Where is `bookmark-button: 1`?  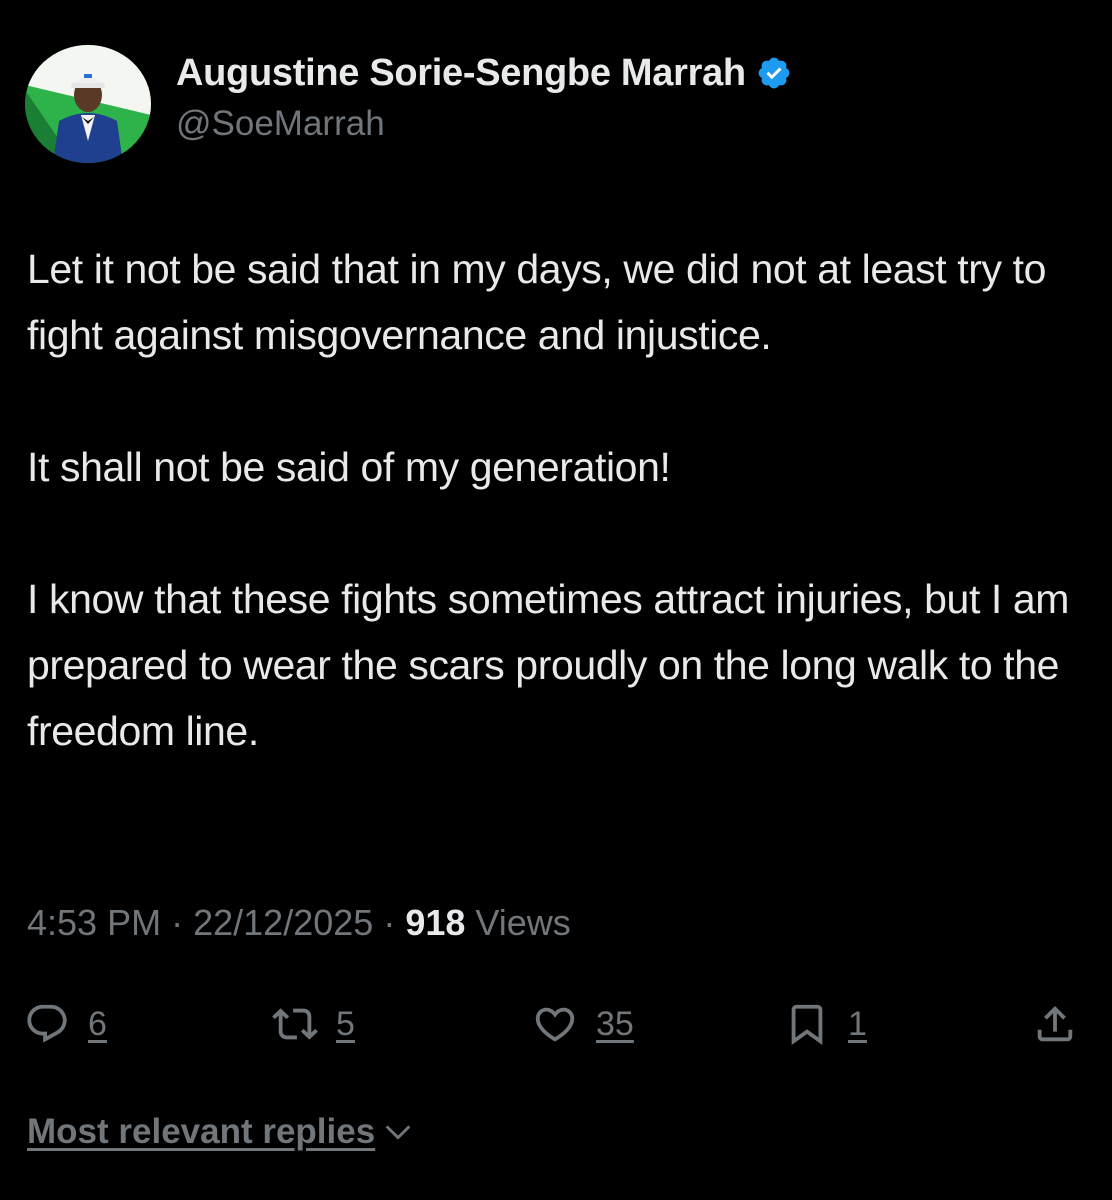
bookmark-button: 1 is located at coordinates (825, 1024).